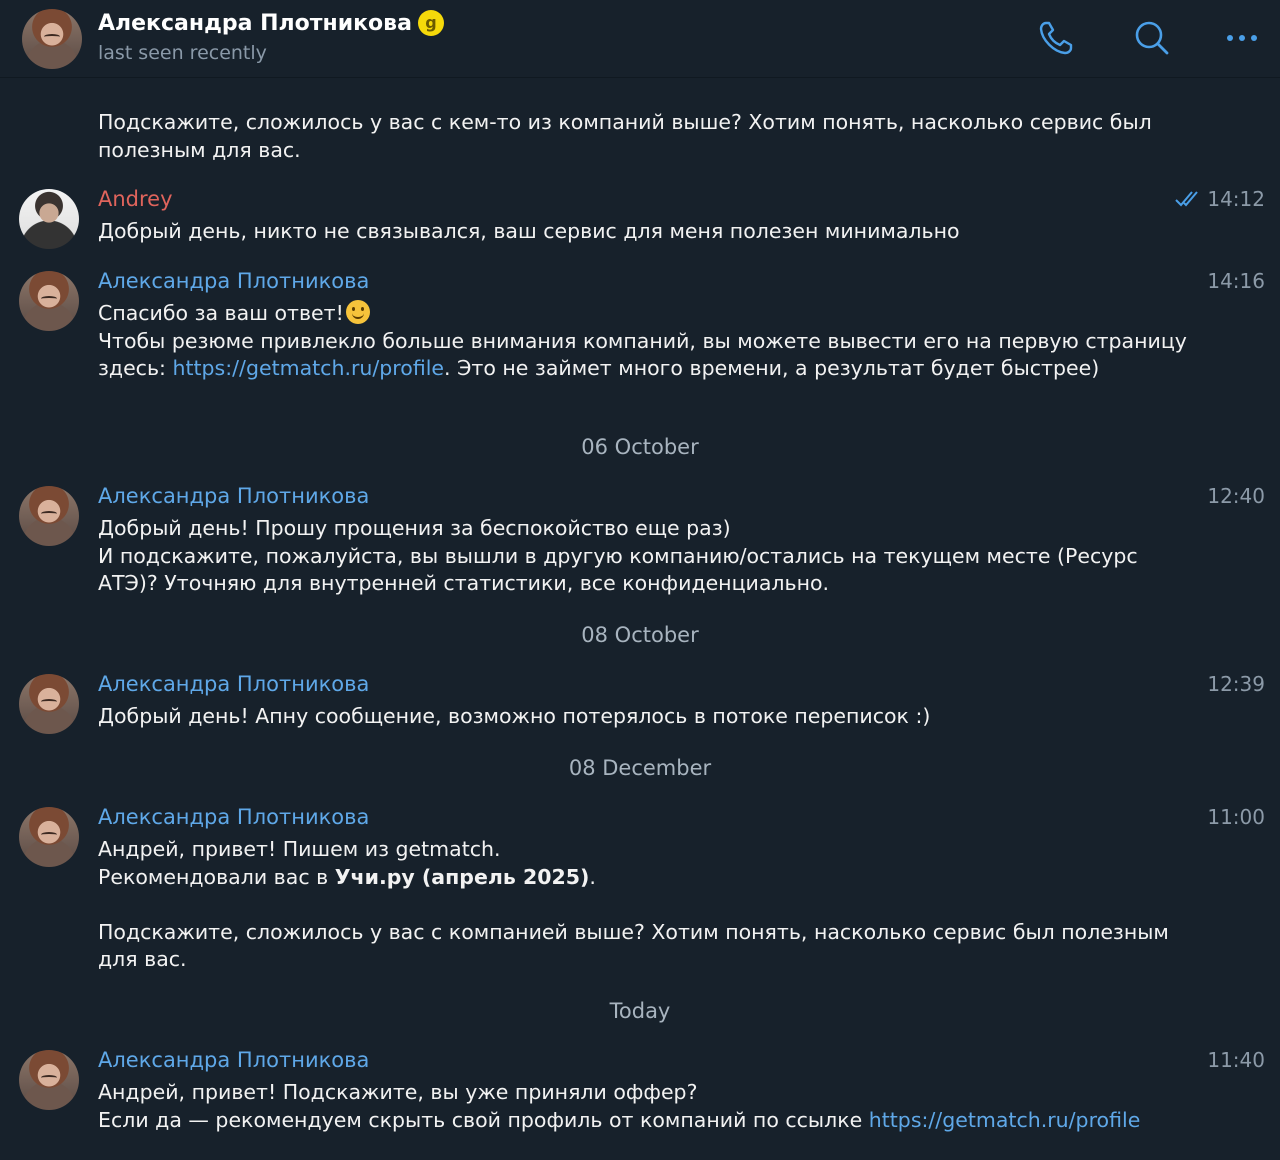 This screenshot has height=1160, width=1280. What do you see at coordinates (1236, 199) in the screenshot?
I see `message-time: 14:12` at bounding box center [1236, 199].